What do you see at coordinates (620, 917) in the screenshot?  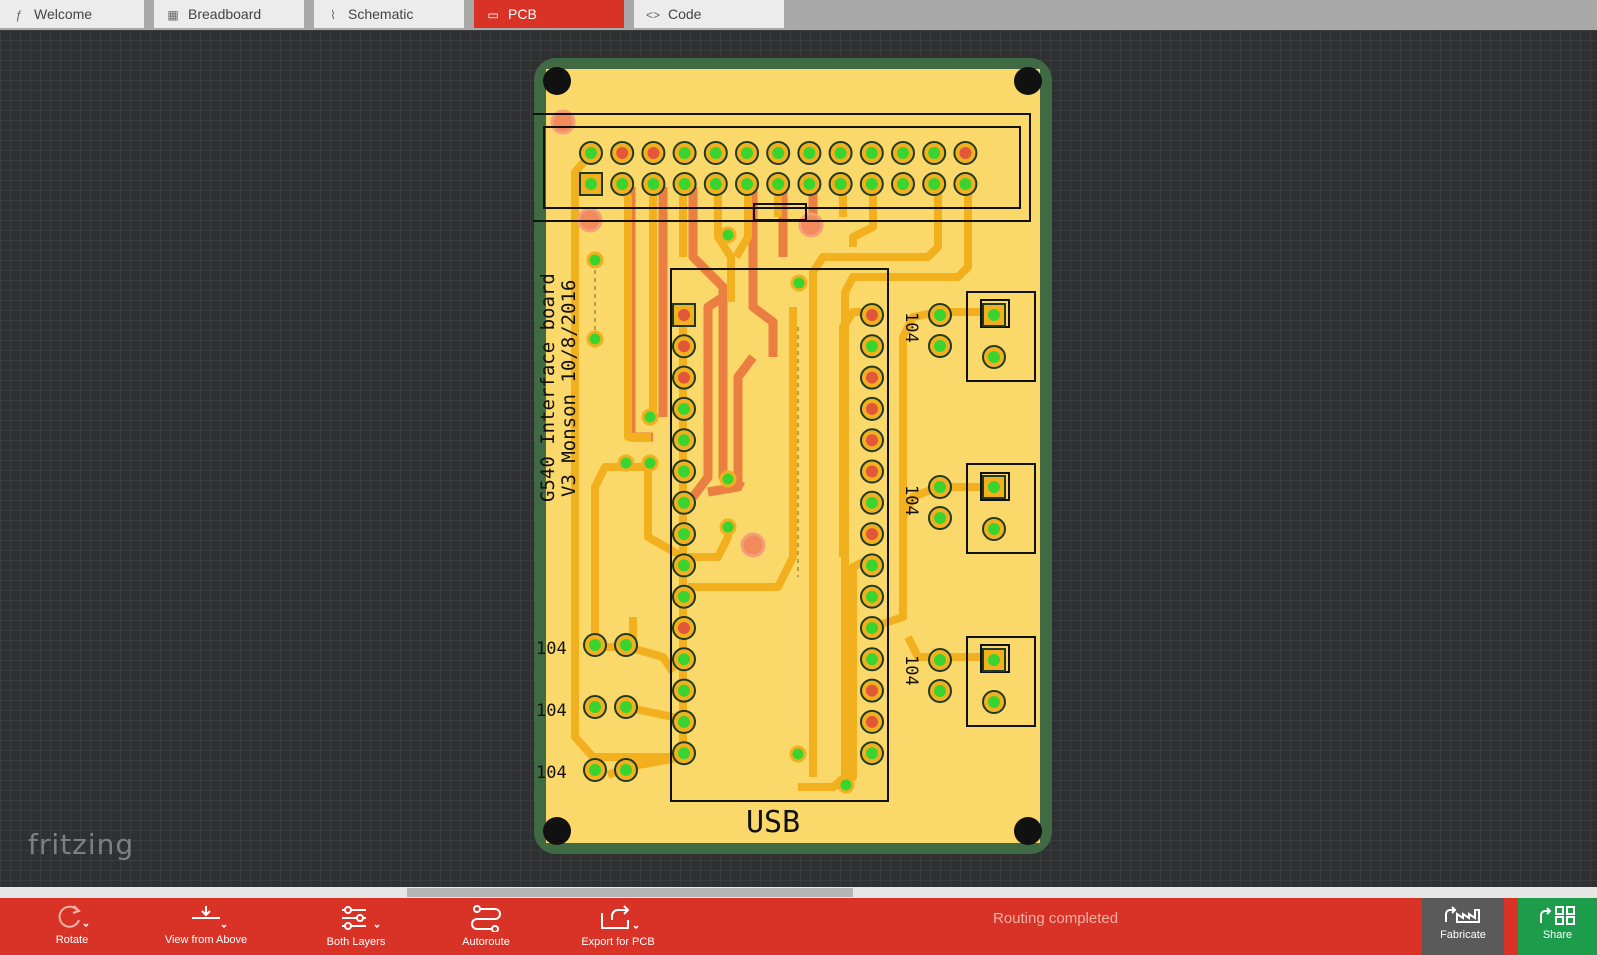 I see `export-icon` at bounding box center [620, 917].